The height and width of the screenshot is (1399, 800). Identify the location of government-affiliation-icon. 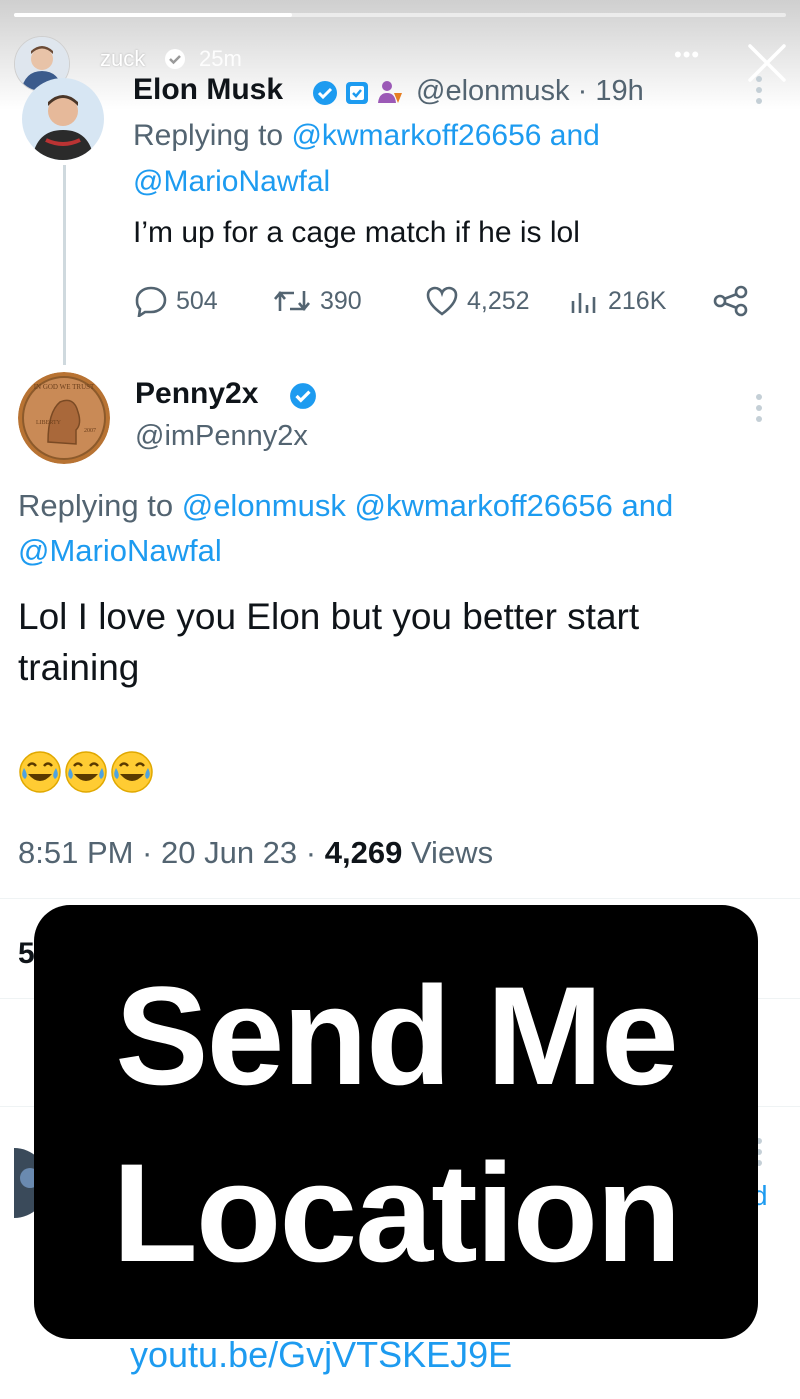
(390, 94).